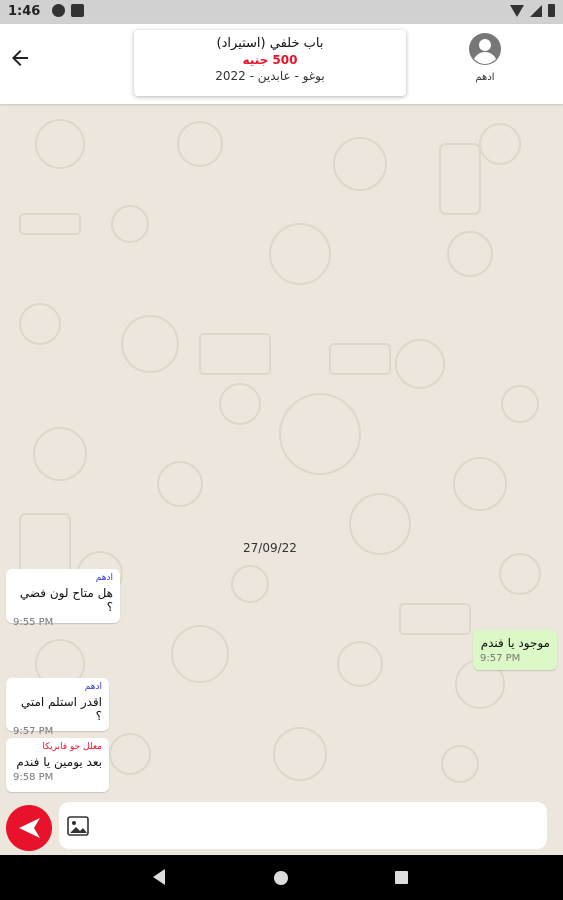 Image resolution: width=563 pixels, height=900 pixels. What do you see at coordinates (66, 600) in the screenshot?
I see `message-text: هل متاح لون فضي ؟` at bounding box center [66, 600].